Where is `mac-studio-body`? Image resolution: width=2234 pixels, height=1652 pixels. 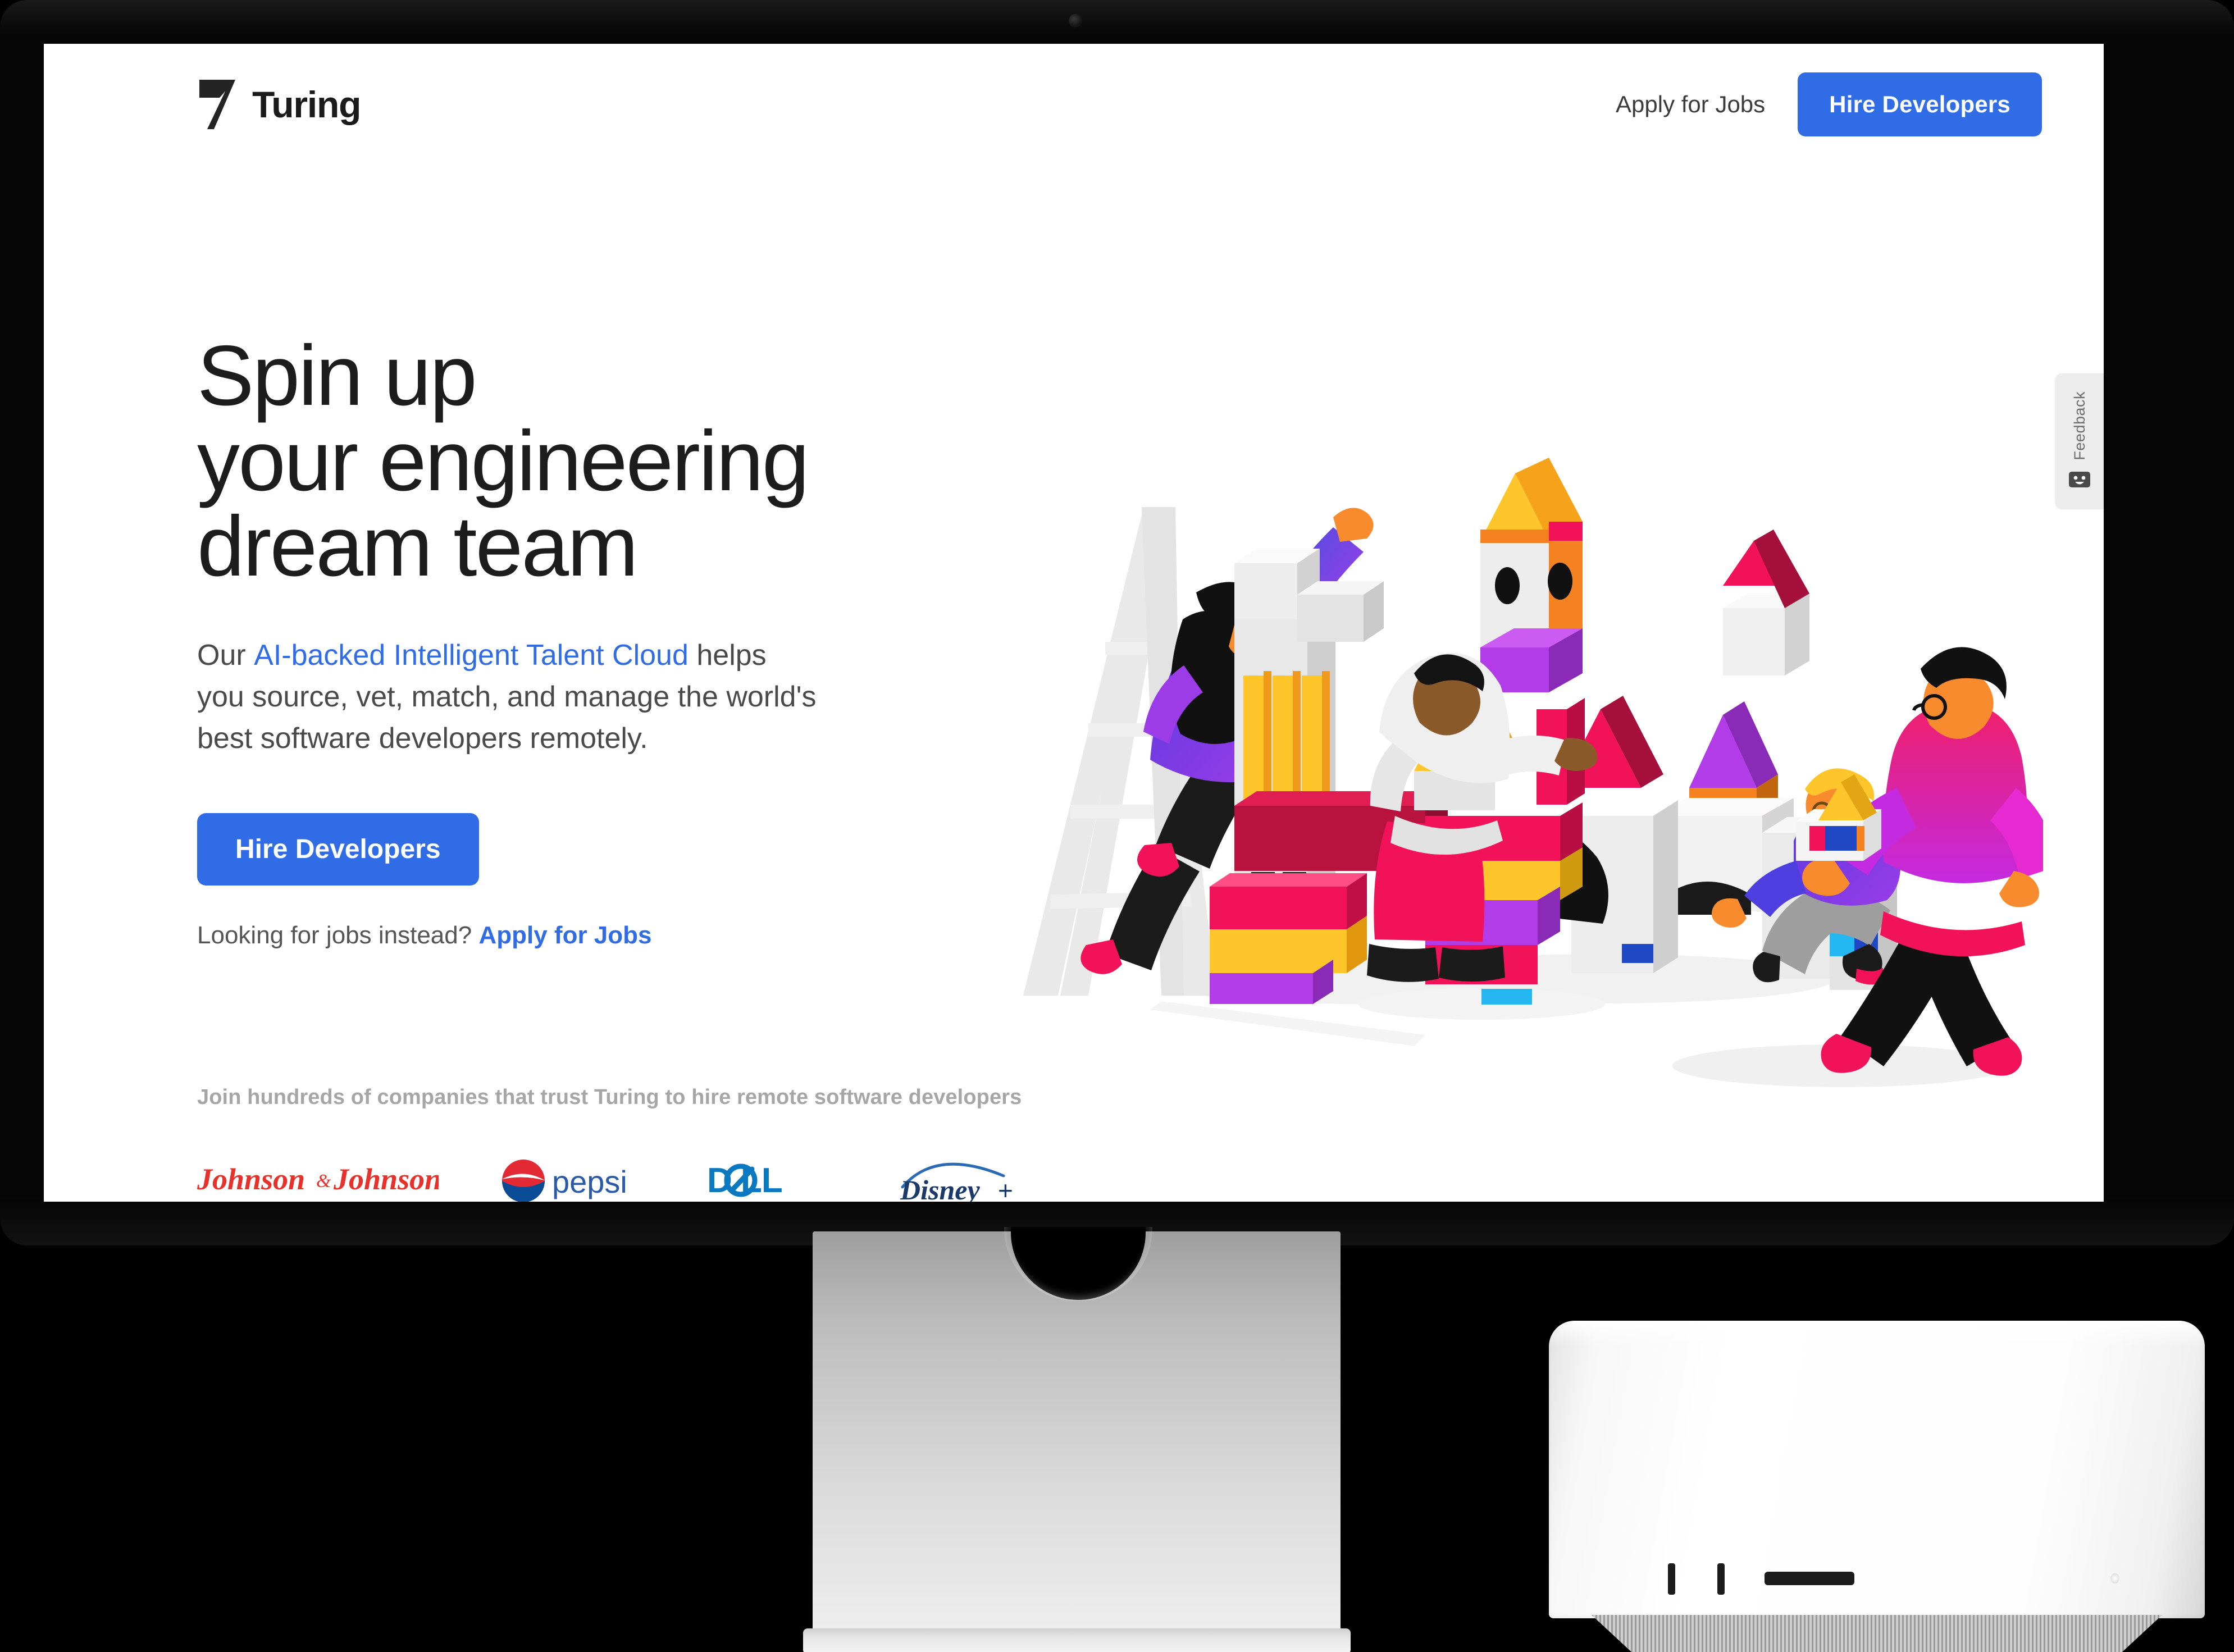 mac-studio-body is located at coordinates (1877, 1469).